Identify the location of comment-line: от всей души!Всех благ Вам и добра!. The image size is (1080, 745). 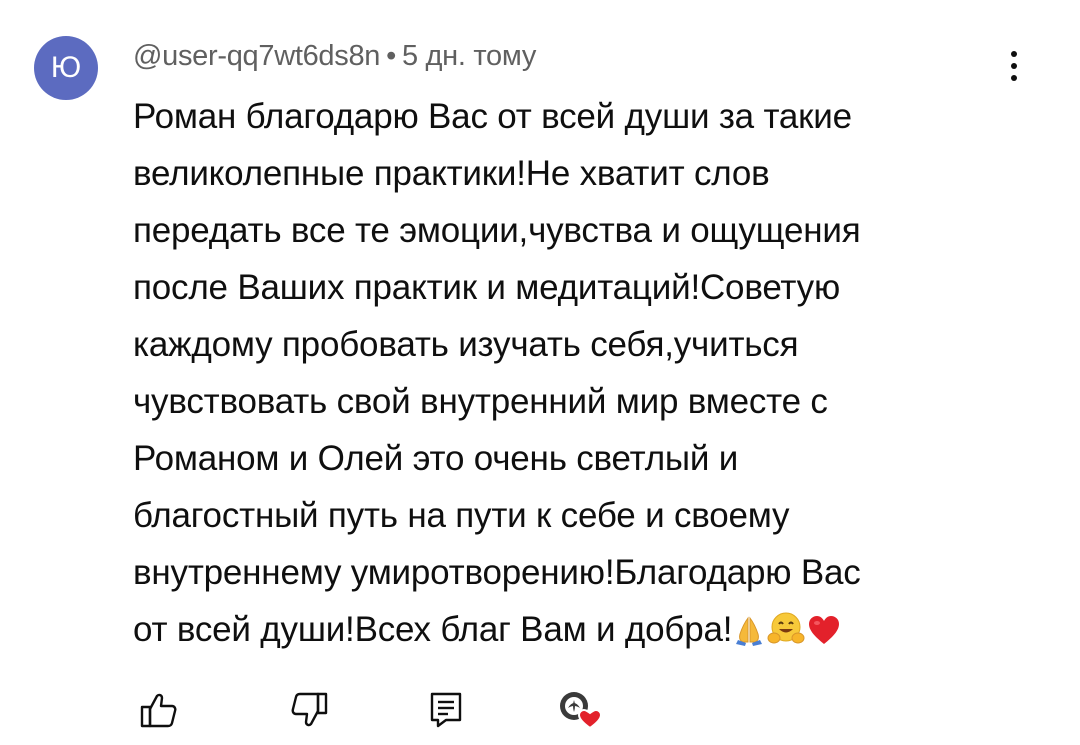
(433, 629).